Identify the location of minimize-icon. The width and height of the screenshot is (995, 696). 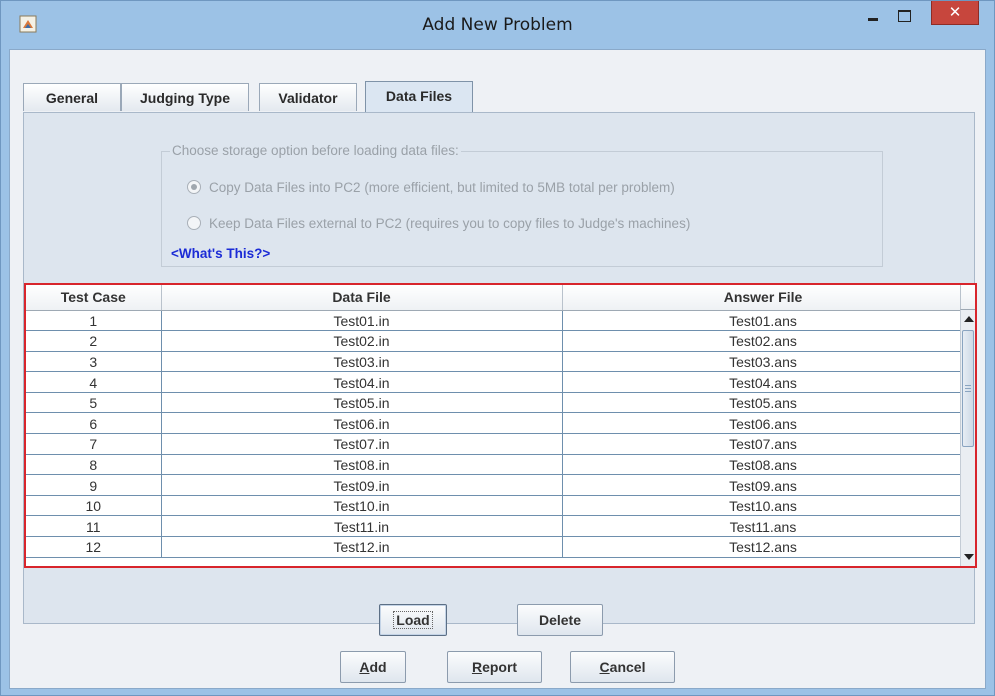
(874, 16).